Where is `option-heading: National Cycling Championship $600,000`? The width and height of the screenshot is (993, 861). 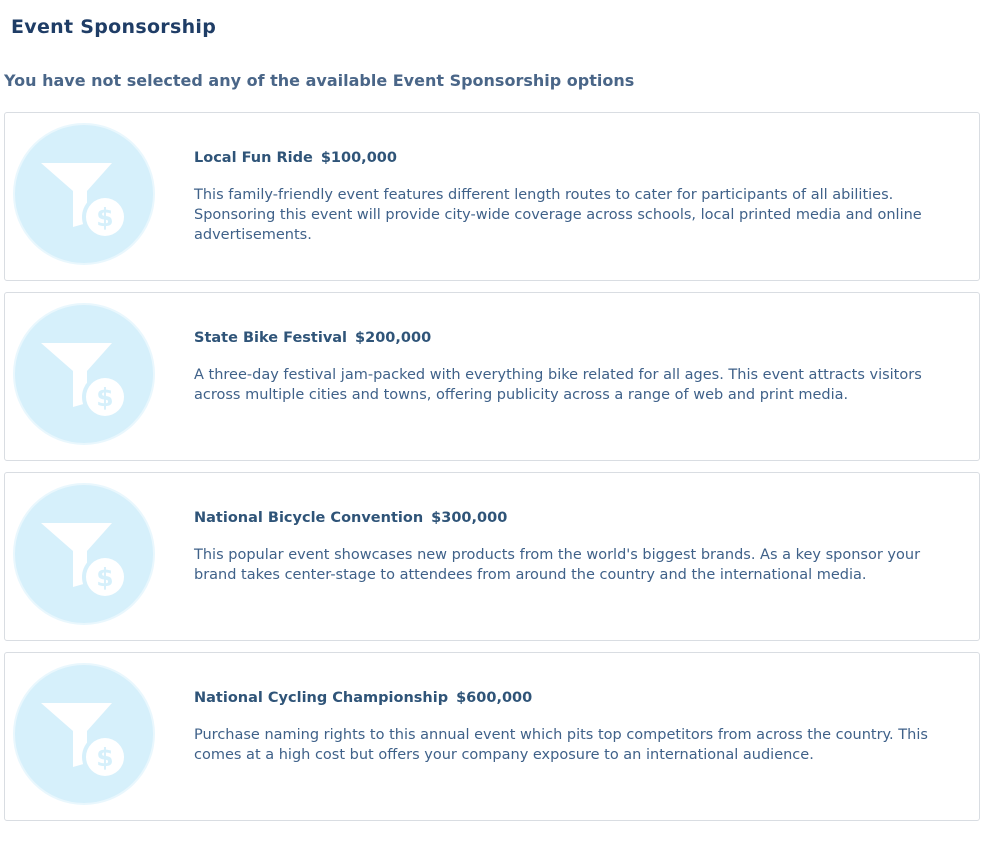
option-heading: National Cycling Championship $600,000 is located at coordinates (579, 698).